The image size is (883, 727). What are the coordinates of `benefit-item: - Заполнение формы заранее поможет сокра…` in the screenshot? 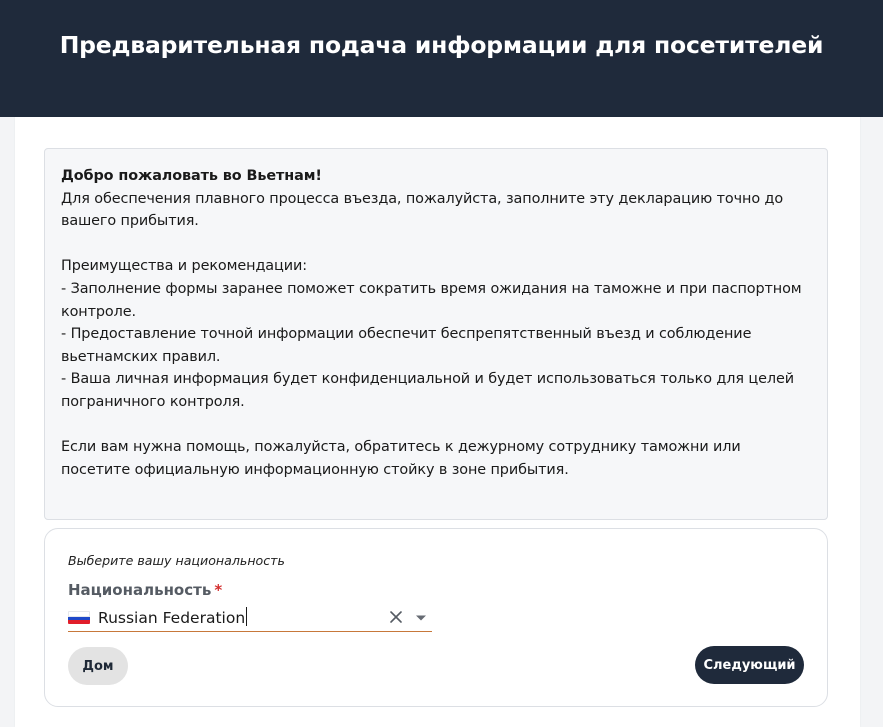 It's located at (431, 300).